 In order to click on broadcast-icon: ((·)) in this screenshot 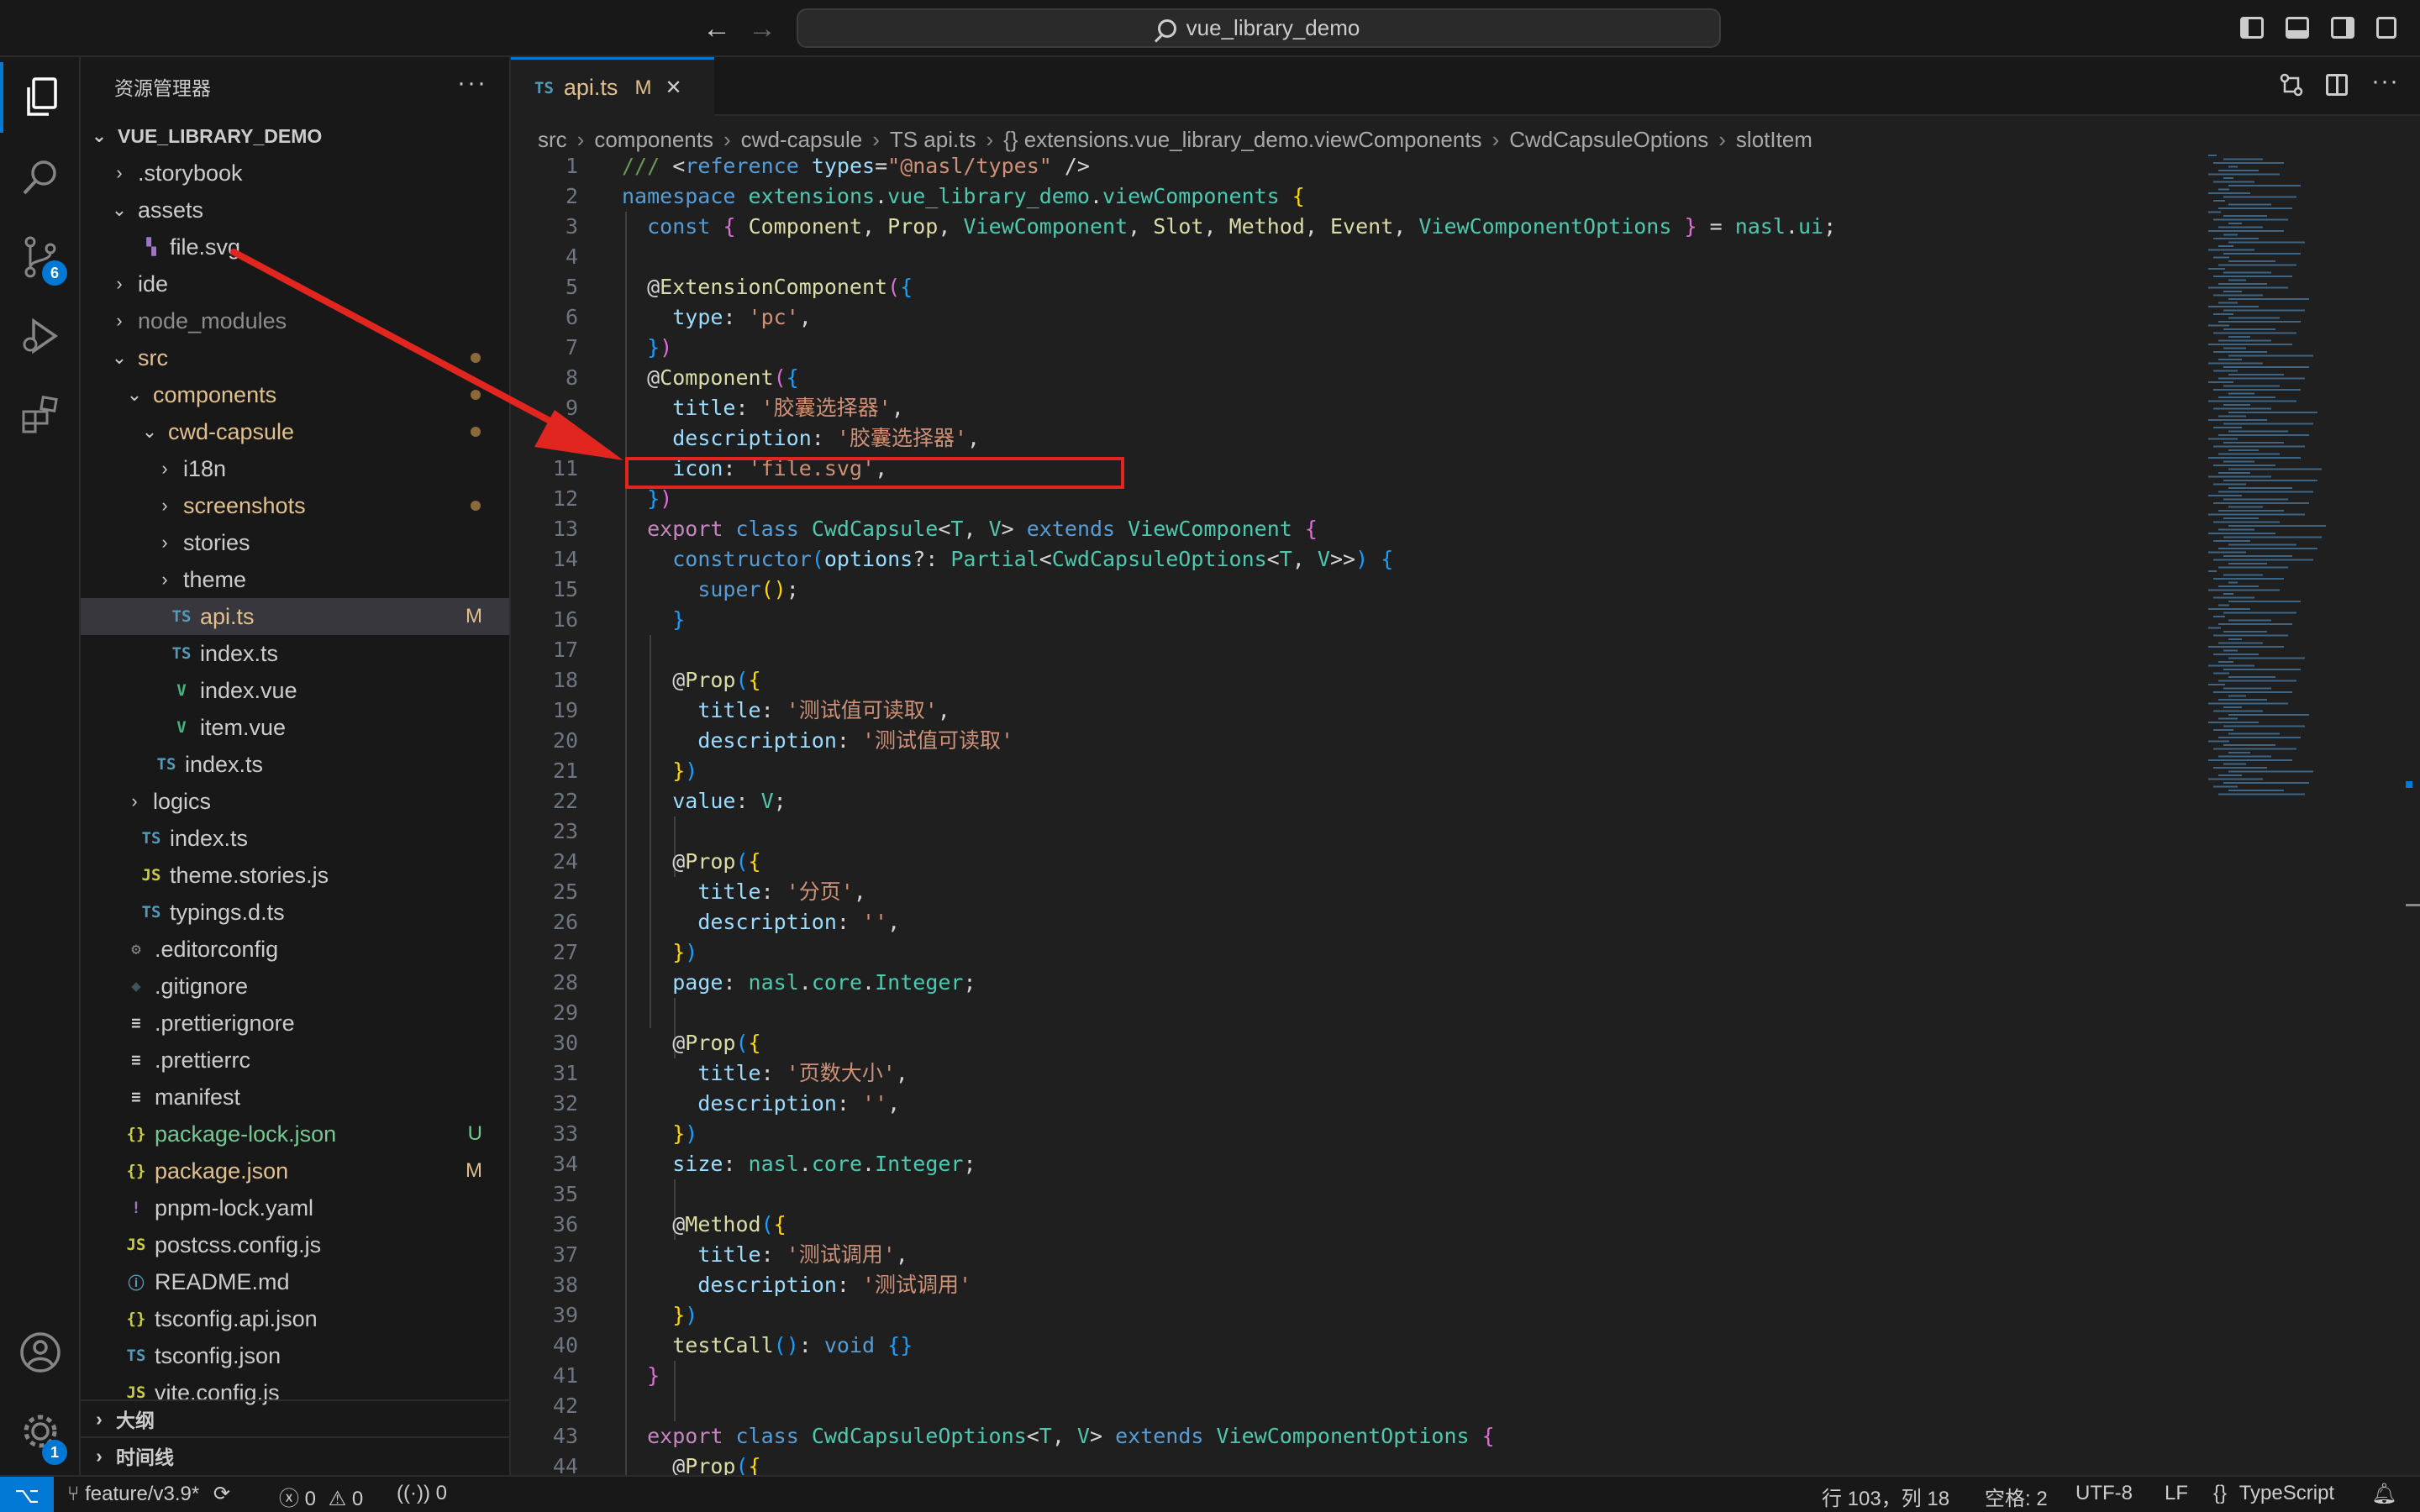, I will do `click(413, 1493)`.